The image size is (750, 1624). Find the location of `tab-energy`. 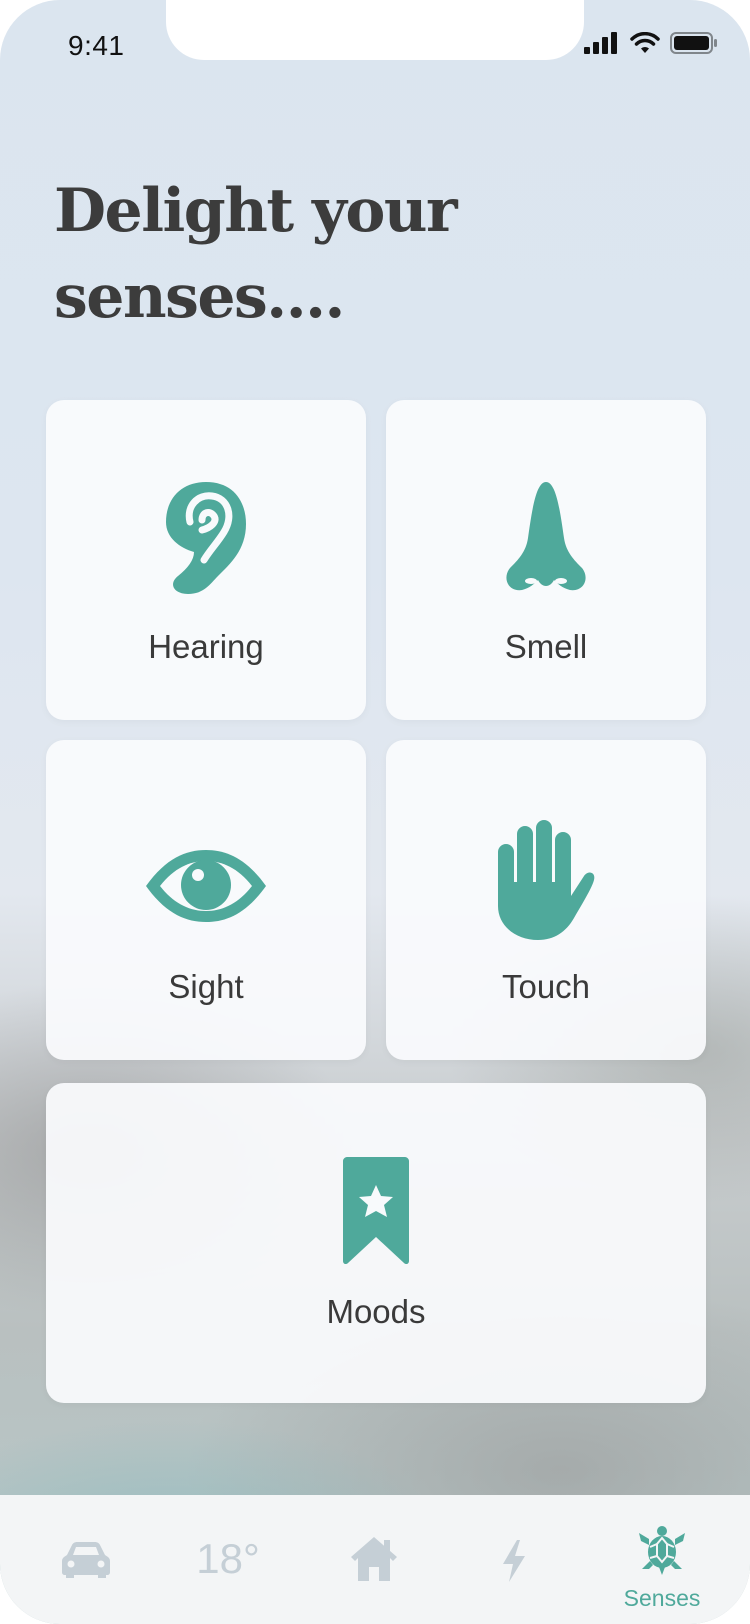

tab-energy is located at coordinates (514, 1559).